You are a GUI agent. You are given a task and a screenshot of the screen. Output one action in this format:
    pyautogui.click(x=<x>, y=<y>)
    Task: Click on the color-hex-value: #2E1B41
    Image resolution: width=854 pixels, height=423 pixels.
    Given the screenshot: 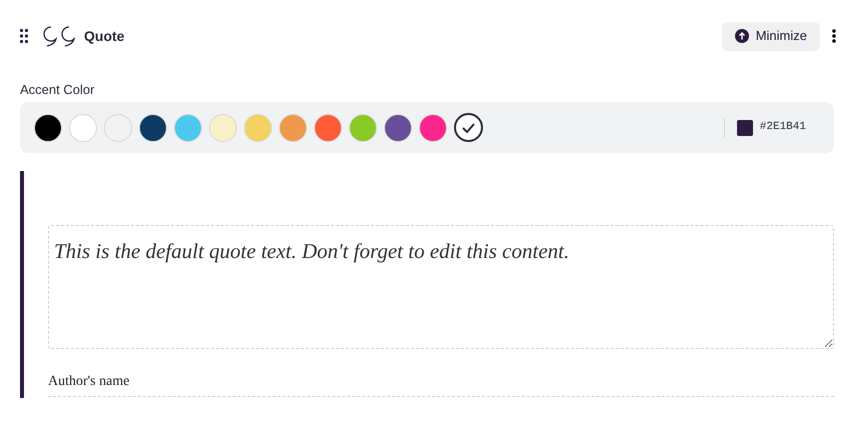 What is the action you would take?
    pyautogui.click(x=783, y=128)
    